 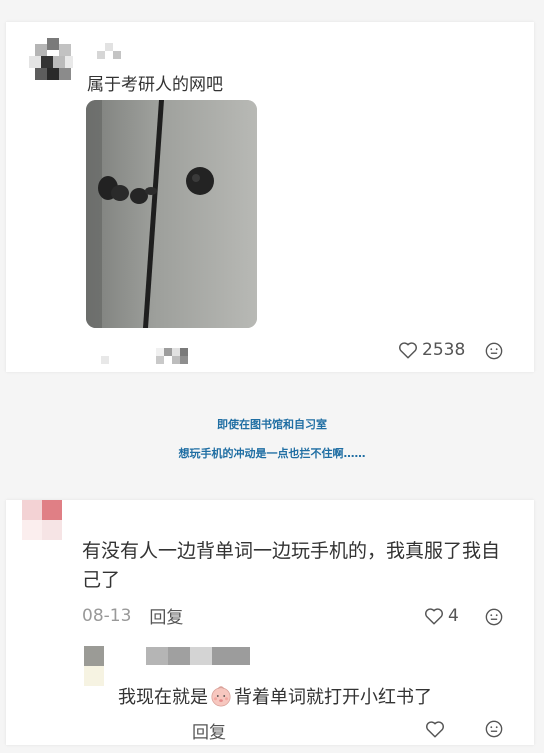 I want to click on post-like-button: 2538, so click(x=431, y=350).